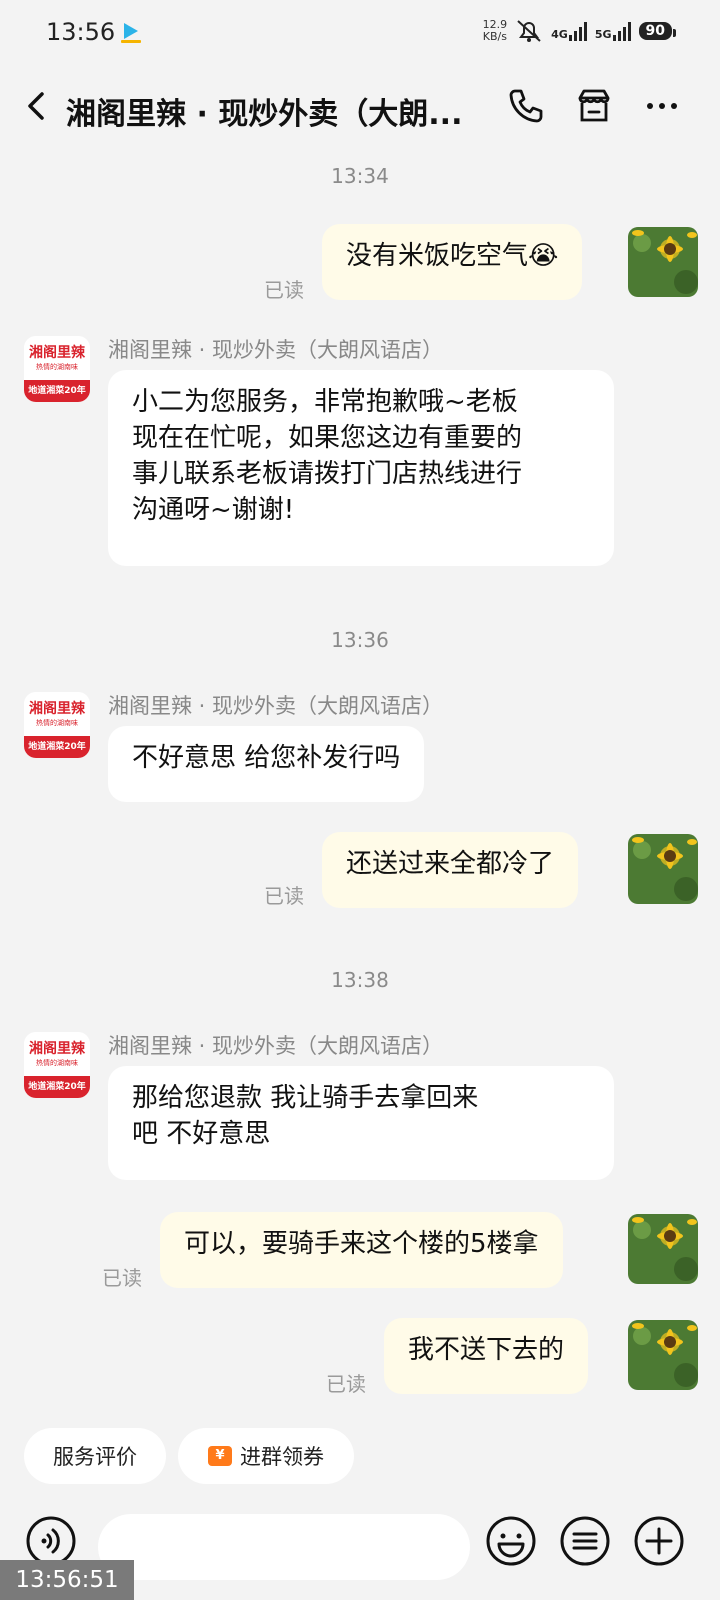 The width and height of the screenshot is (720, 1600). What do you see at coordinates (67, 1580) in the screenshot?
I see `floating-clock: 13:56:51` at bounding box center [67, 1580].